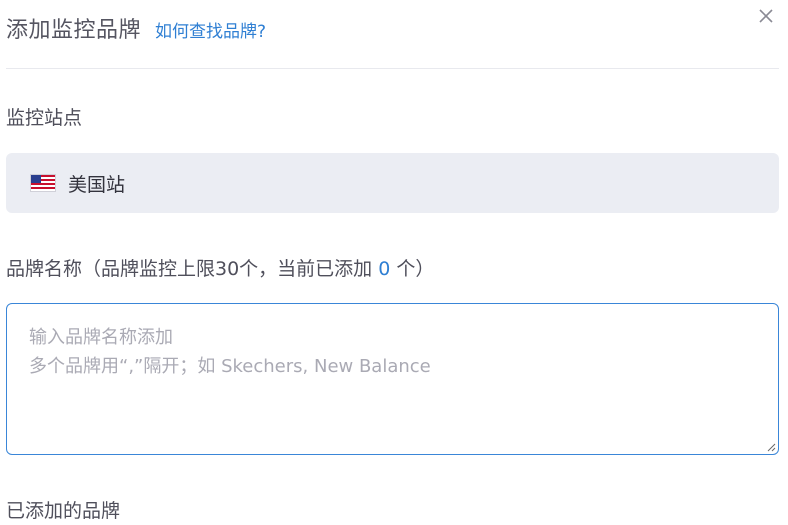  What do you see at coordinates (384, 269) in the screenshot?
I see `brand-count: 0` at bounding box center [384, 269].